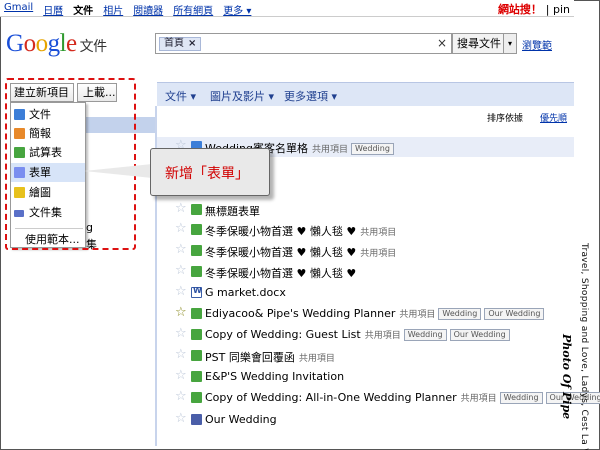 This screenshot has width=600, height=450. I want to click on file-title: 冬季保暖小物首選 ♥ 懶人毯 ♥, so click(280, 273).